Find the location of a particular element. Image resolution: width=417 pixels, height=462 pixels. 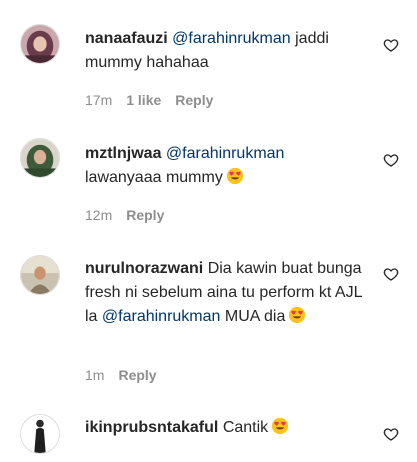

timestamp: 1m is located at coordinates (95, 375).